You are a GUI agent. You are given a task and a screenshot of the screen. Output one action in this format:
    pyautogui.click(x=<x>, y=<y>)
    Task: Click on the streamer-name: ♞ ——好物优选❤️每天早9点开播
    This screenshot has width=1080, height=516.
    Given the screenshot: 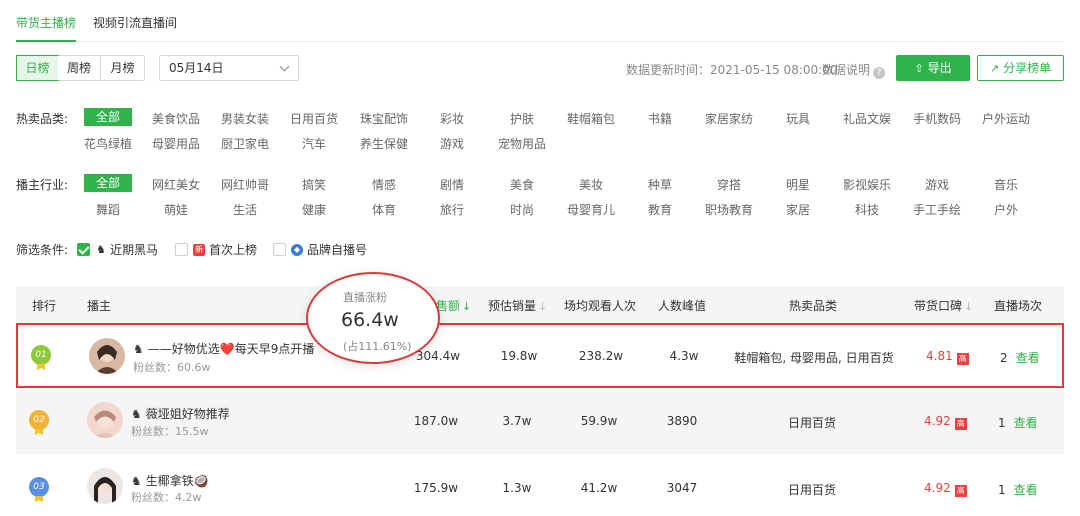 What is the action you would take?
    pyautogui.click(x=223, y=348)
    